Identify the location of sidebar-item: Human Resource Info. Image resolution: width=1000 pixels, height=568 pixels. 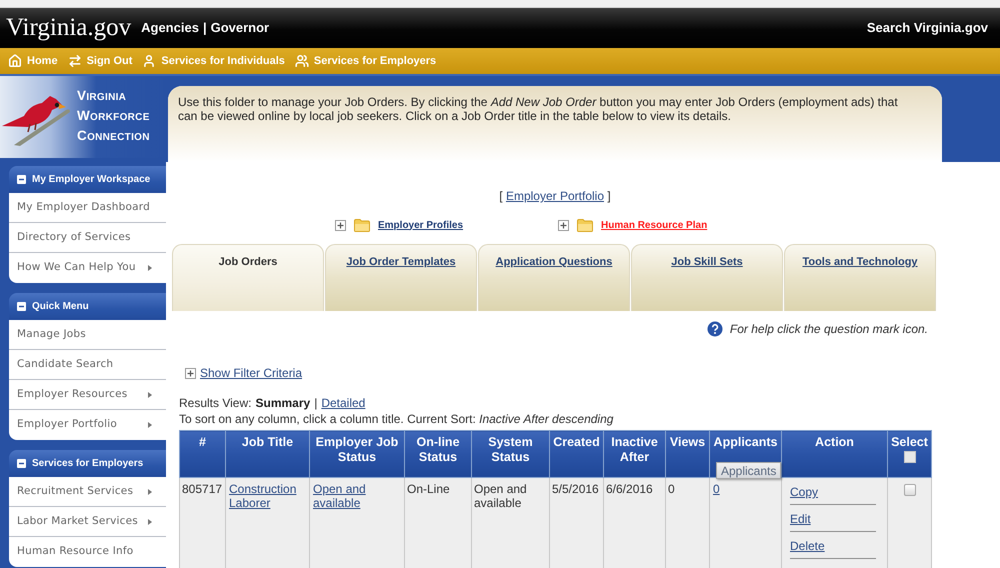
(87, 552).